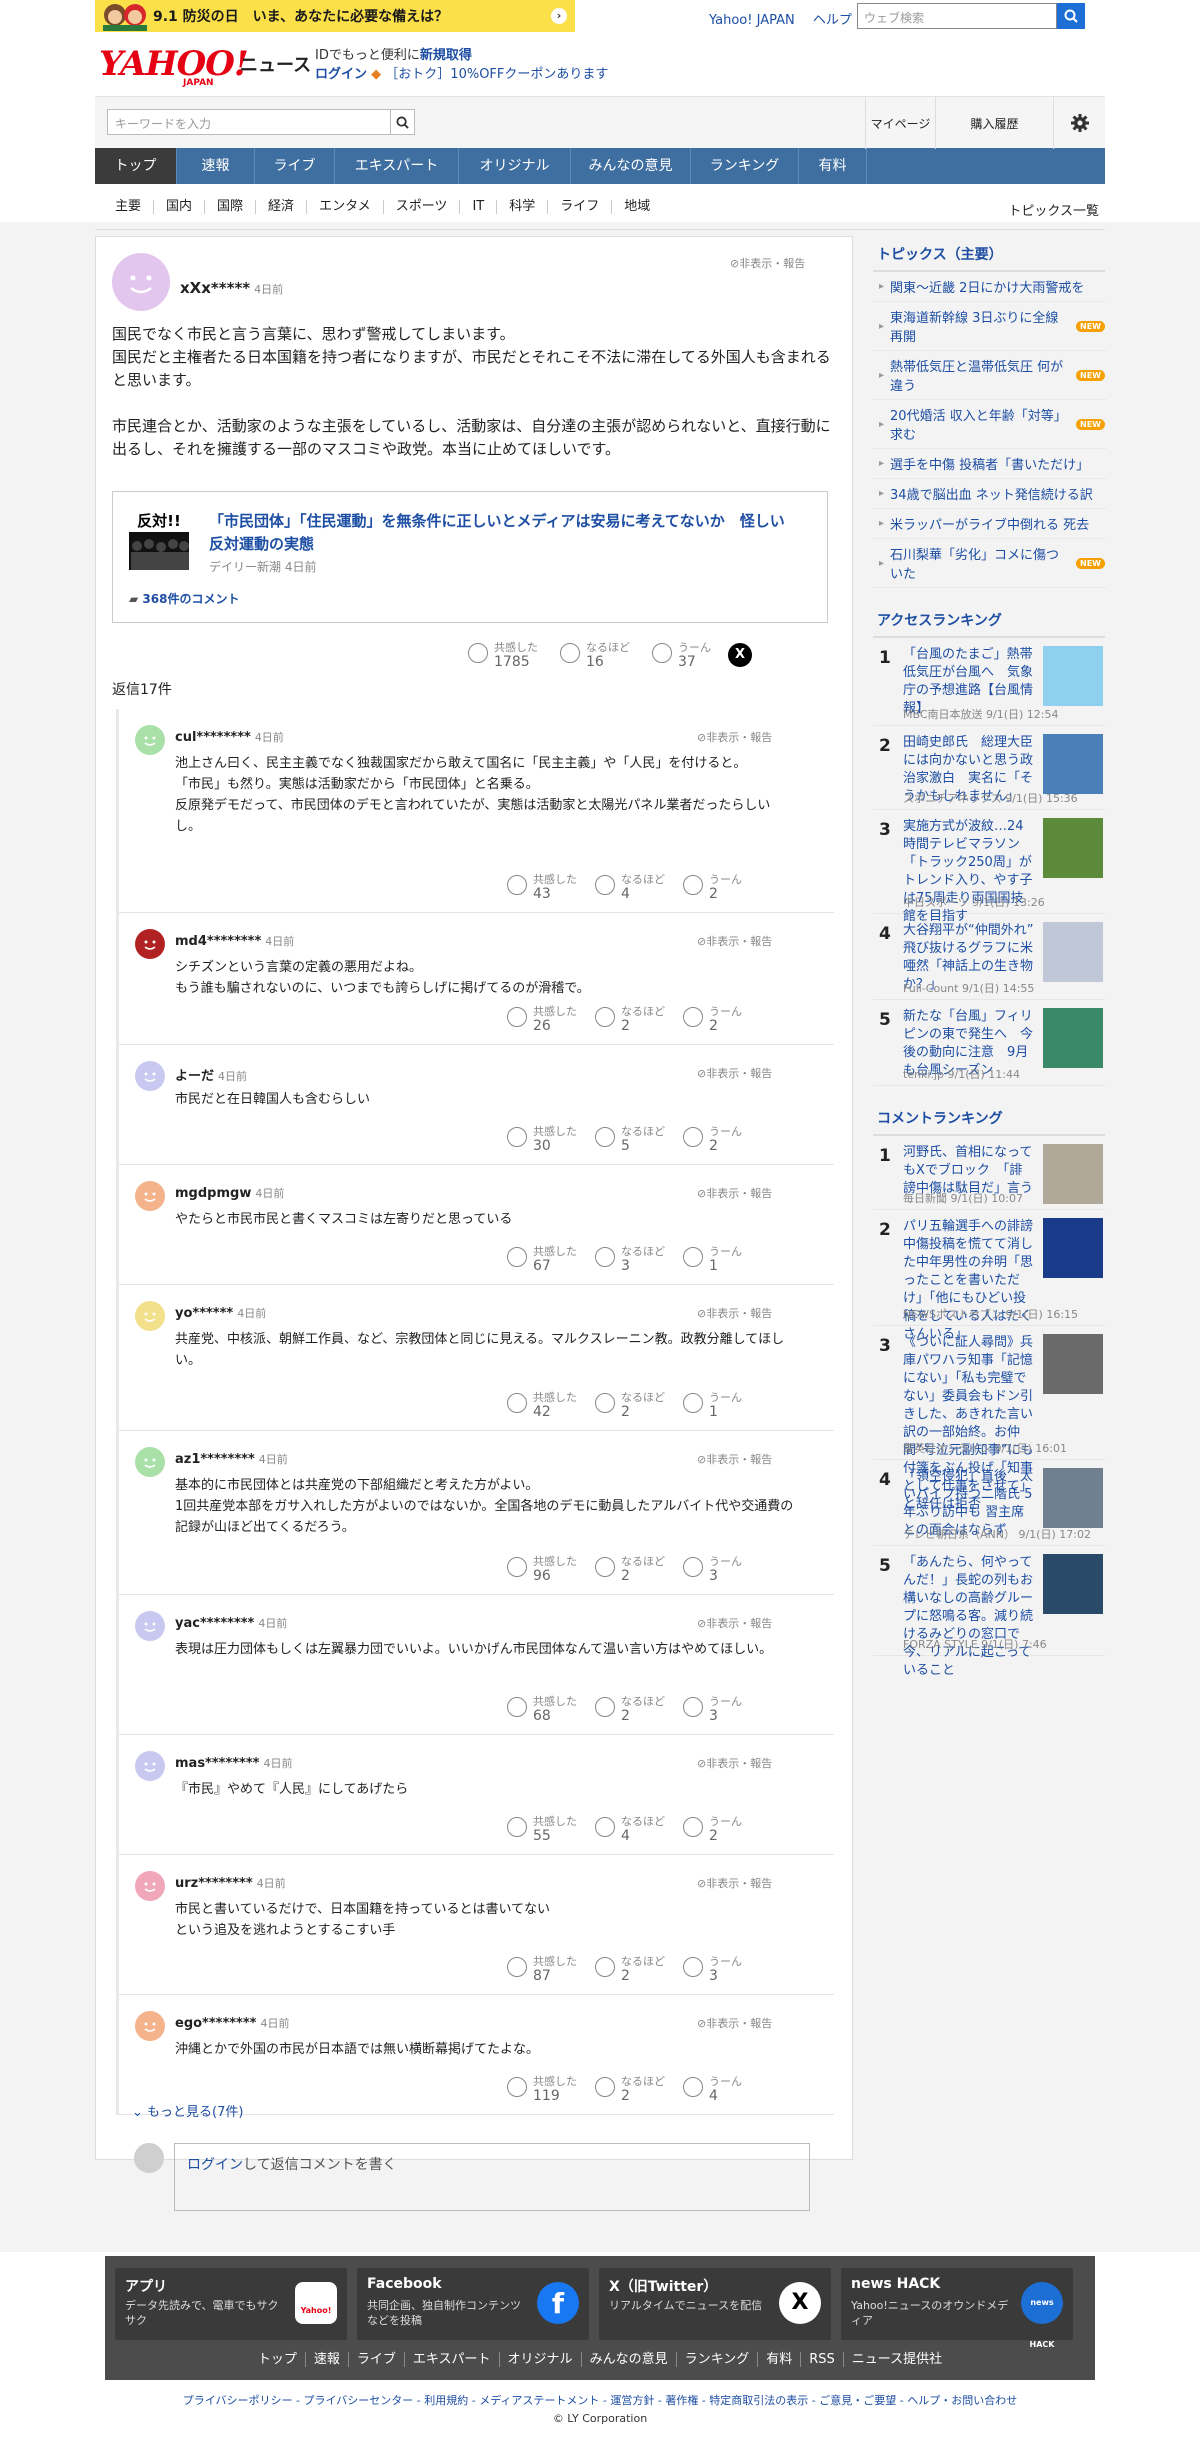 This screenshot has height=2450, width=1200. I want to click on nav-top: トップ, so click(136, 166).